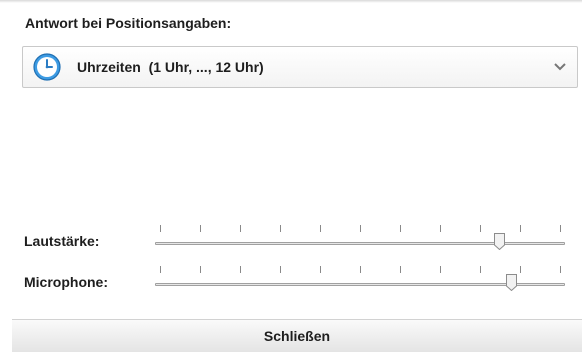 The image size is (582, 352). Describe the element at coordinates (512, 282) in the screenshot. I see `microphone-thumb` at that location.